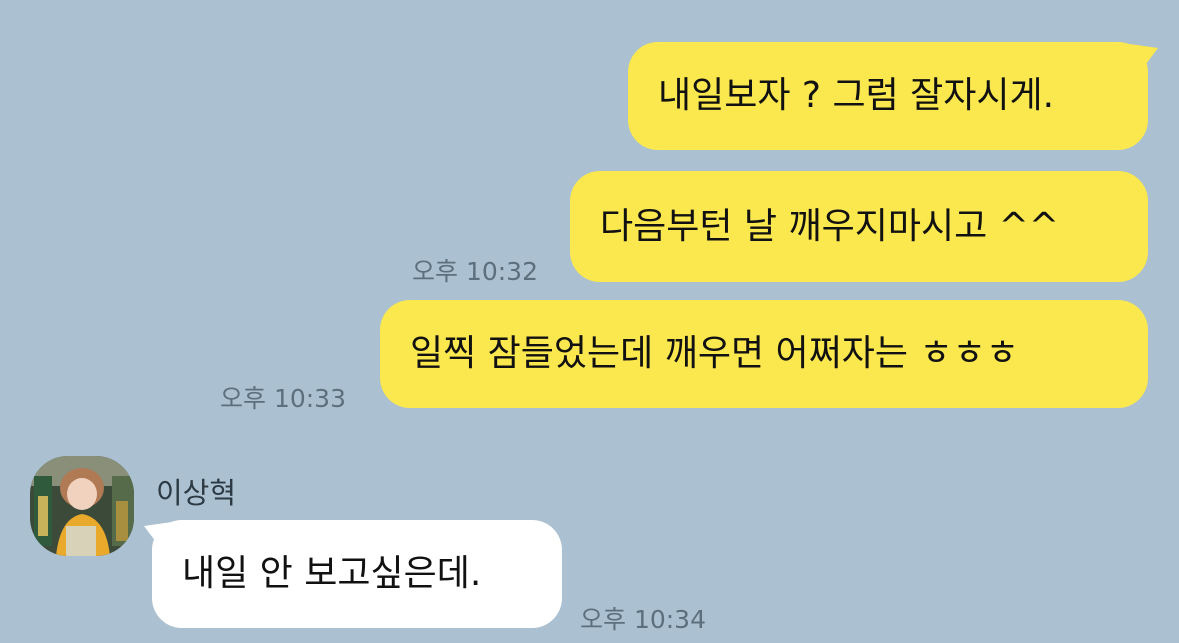 The height and width of the screenshot is (643, 1179). Describe the element at coordinates (643, 619) in the screenshot. I see `message-timestamp: 오후 10:34` at that location.